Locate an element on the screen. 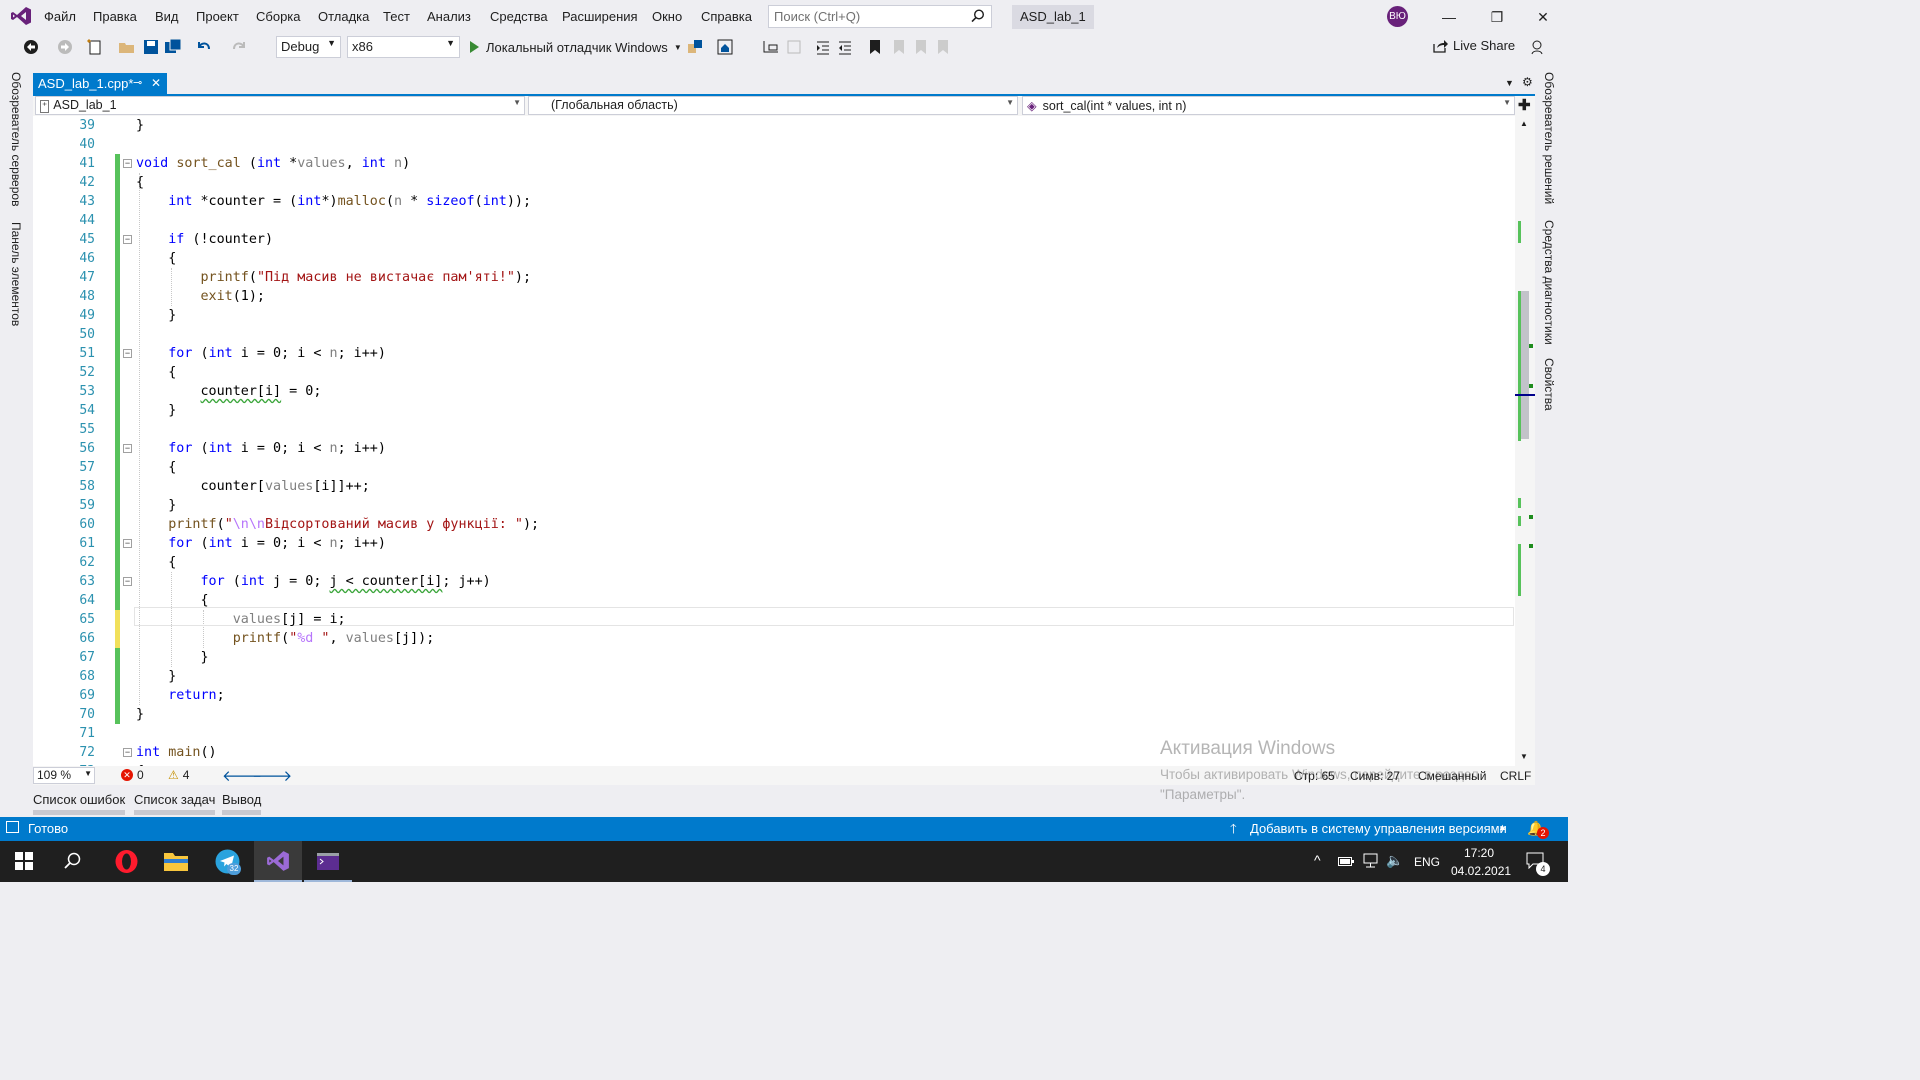 This screenshot has width=1920, height=1080. tab-toolbox: Панель элементов is located at coordinates (16, 277).